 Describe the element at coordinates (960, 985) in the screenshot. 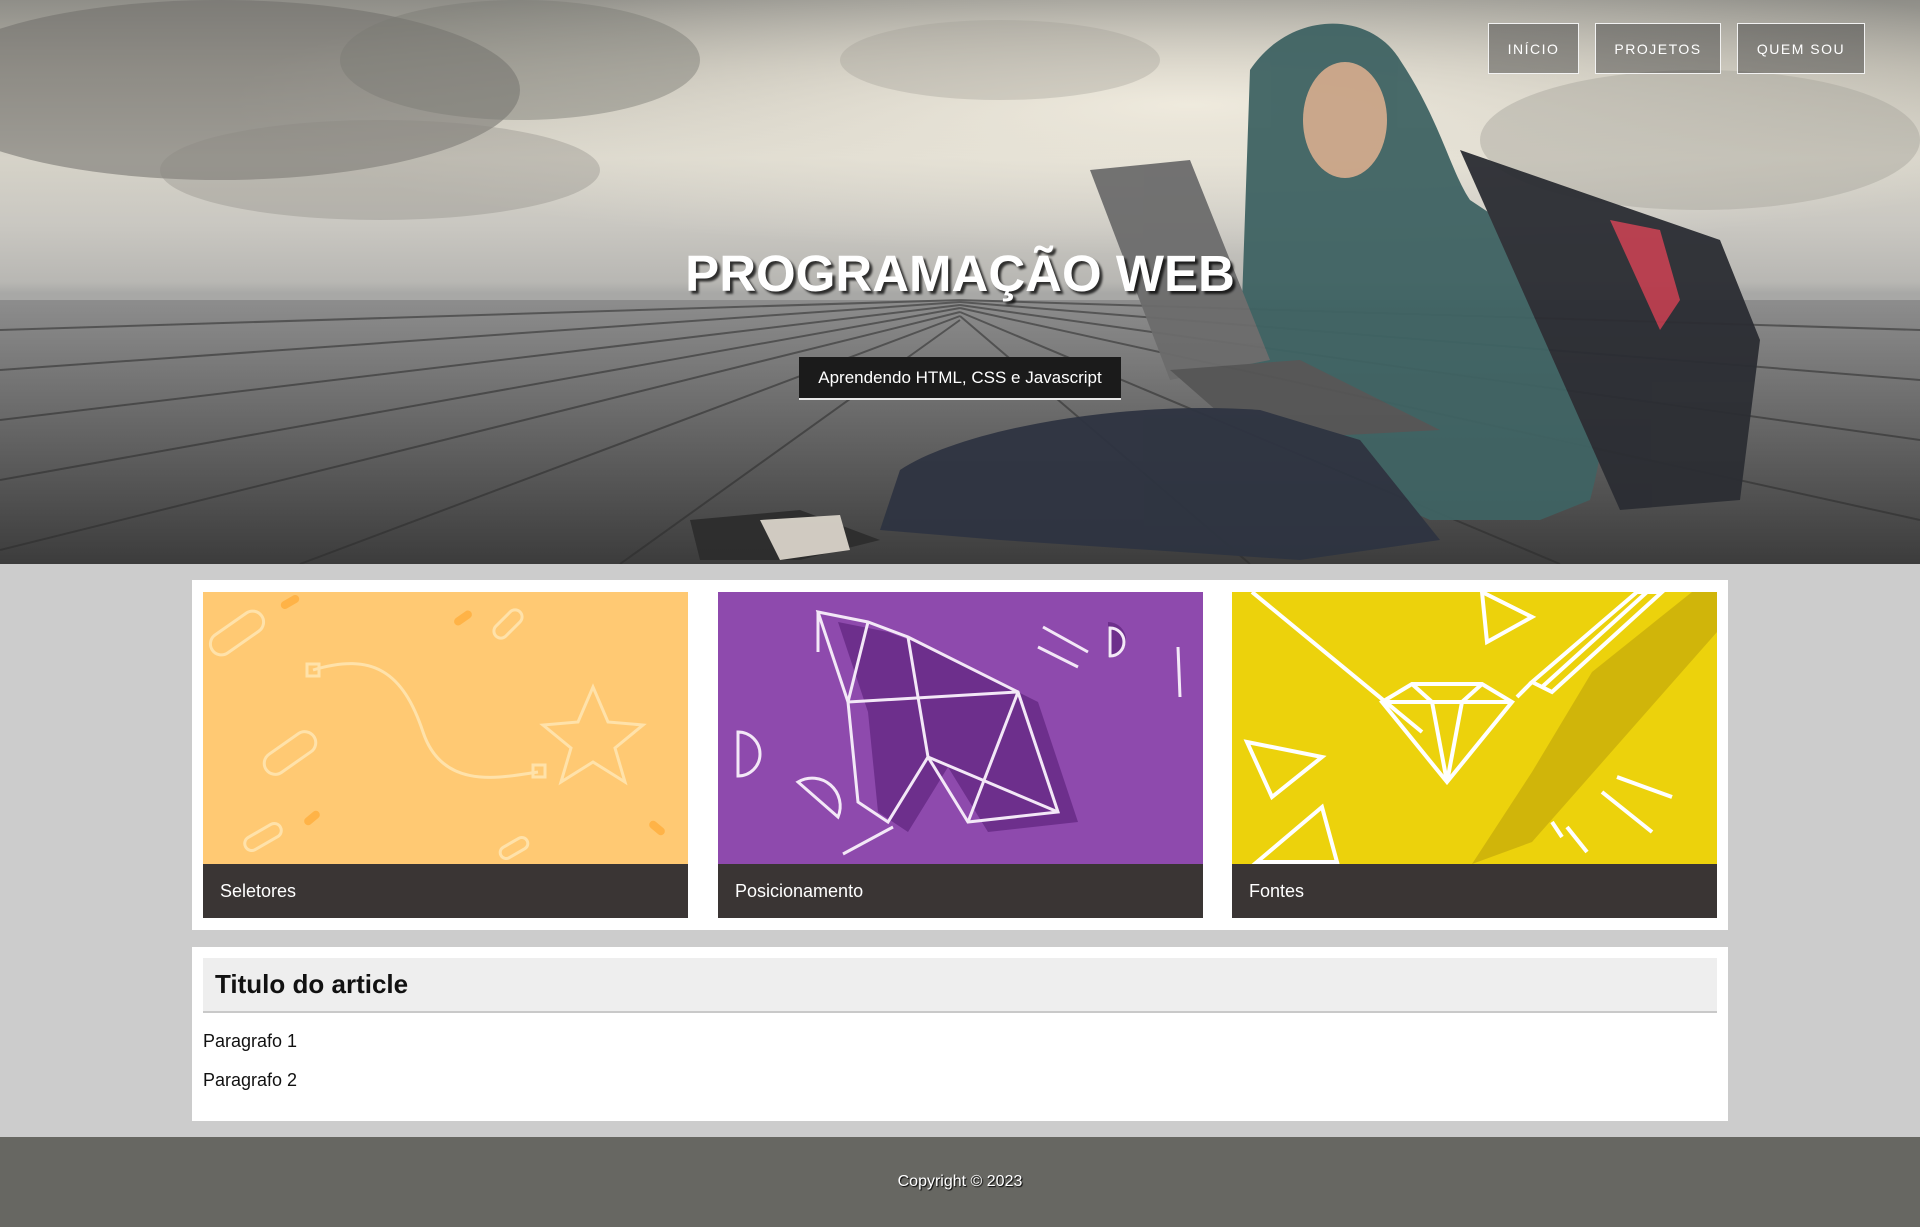

I see `article-title: Titulo do article` at that location.